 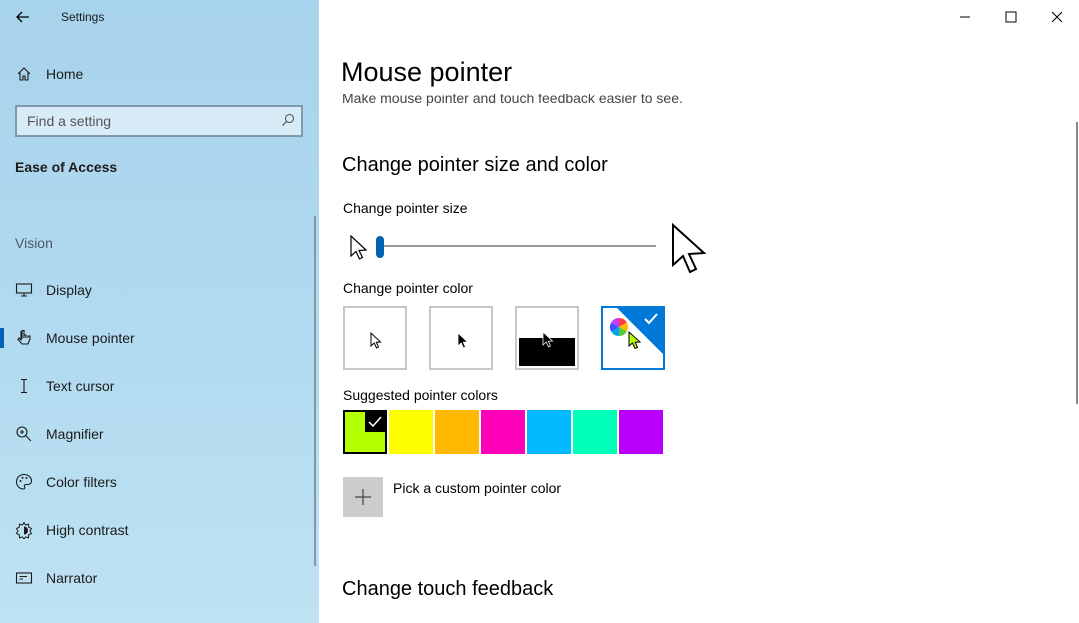 I want to click on pointer-color-white-option, so click(x=375, y=338).